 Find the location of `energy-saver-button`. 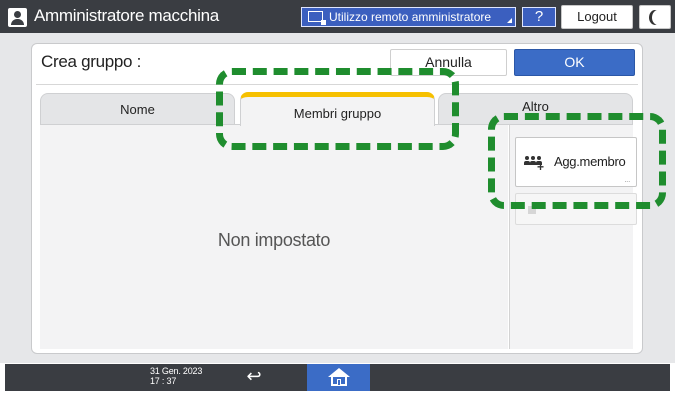

energy-saver-button is located at coordinates (655, 17).